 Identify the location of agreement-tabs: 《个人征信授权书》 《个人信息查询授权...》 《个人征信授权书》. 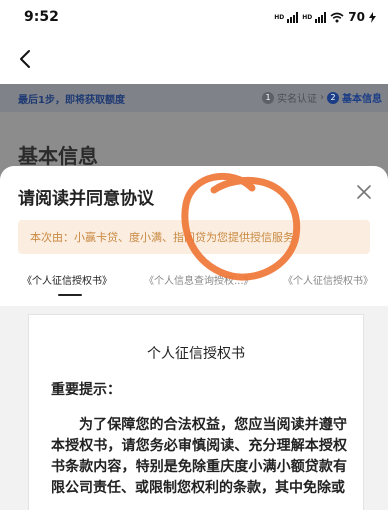
(194, 281).